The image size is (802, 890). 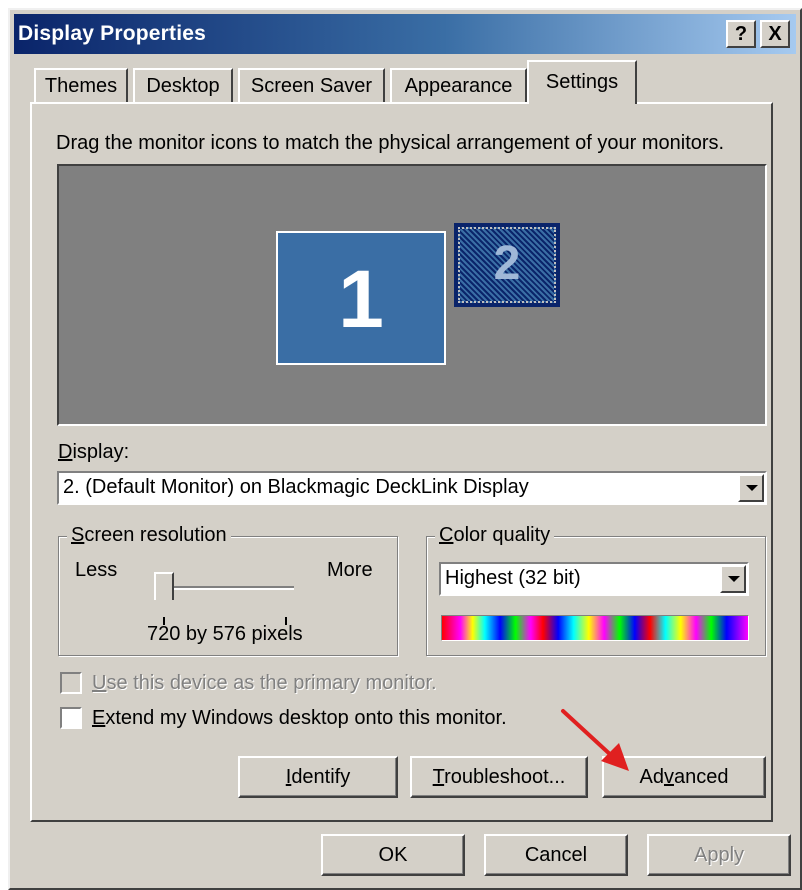 What do you see at coordinates (318, 777) in the screenshot?
I see `identify-button: Identify` at bounding box center [318, 777].